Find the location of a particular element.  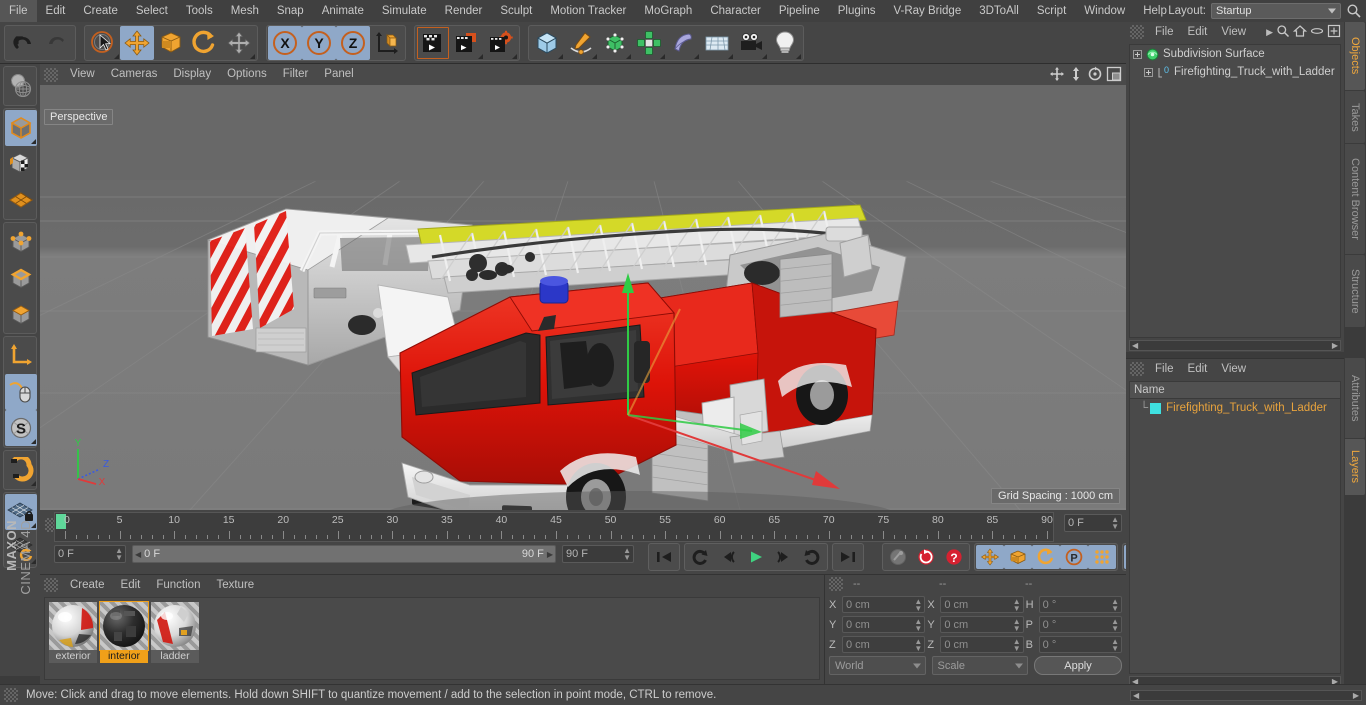

live-selection-tool is located at coordinates (103, 43).